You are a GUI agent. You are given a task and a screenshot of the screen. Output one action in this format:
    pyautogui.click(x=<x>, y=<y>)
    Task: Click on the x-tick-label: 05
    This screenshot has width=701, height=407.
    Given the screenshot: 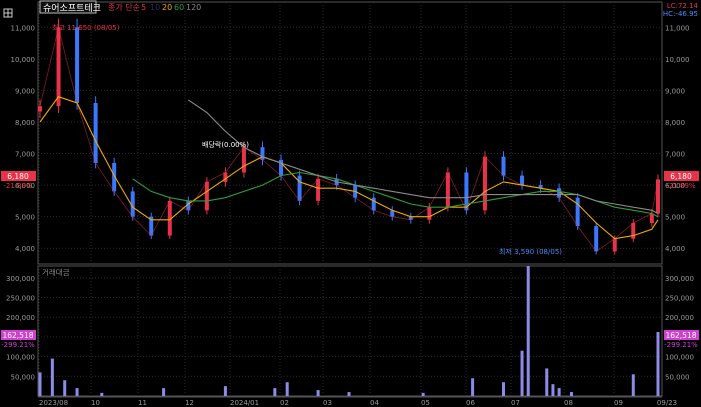 What is the action you would take?
    pyautogui.click(x=425, y=403)
    